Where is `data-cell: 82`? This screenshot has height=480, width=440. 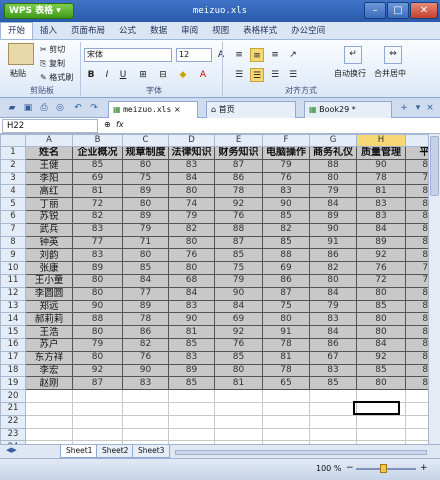 data-cell: 82 is located at coordinates (97, 216).